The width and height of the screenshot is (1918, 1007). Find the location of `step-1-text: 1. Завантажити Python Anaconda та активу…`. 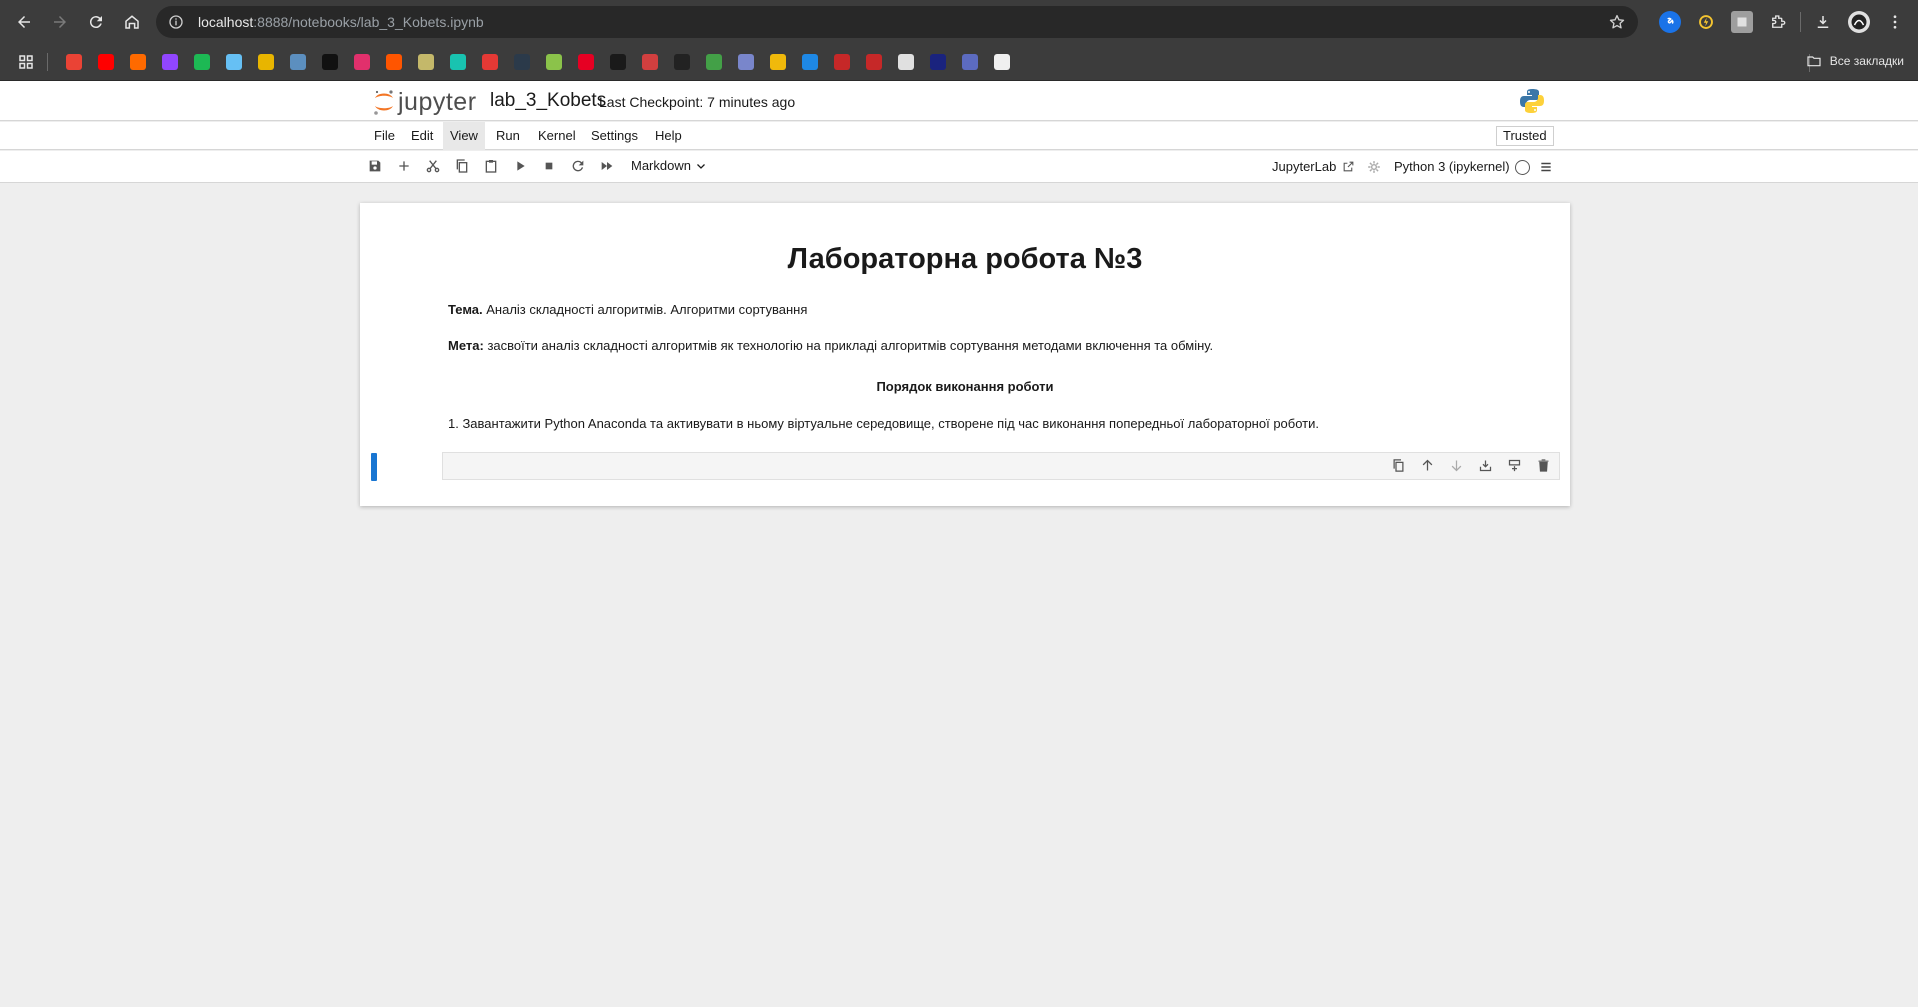

step-1-text: 1. Завантажити Python Anaconda та активу… is located at coordinates (883, 423).